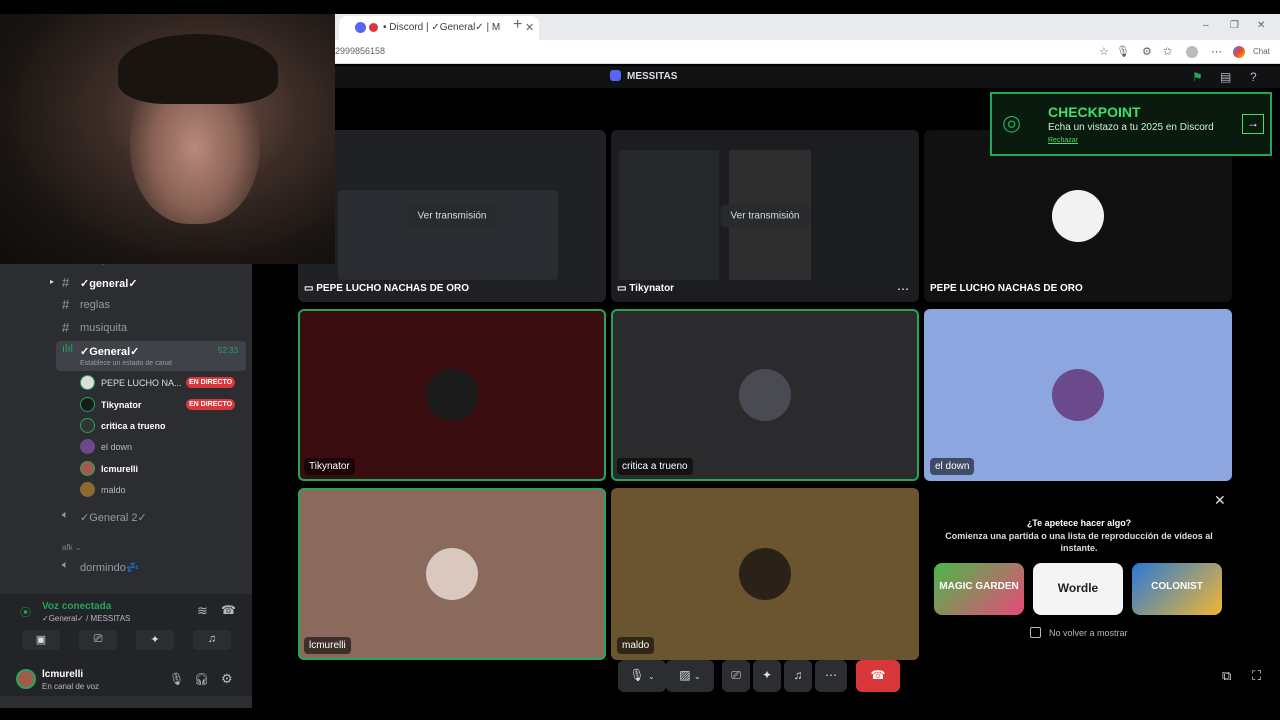 The image size is (1280, 720). Describe the element at coordinates (41, 640) in the screenshot. I see `camera-toggle-button: ▣` at that location.